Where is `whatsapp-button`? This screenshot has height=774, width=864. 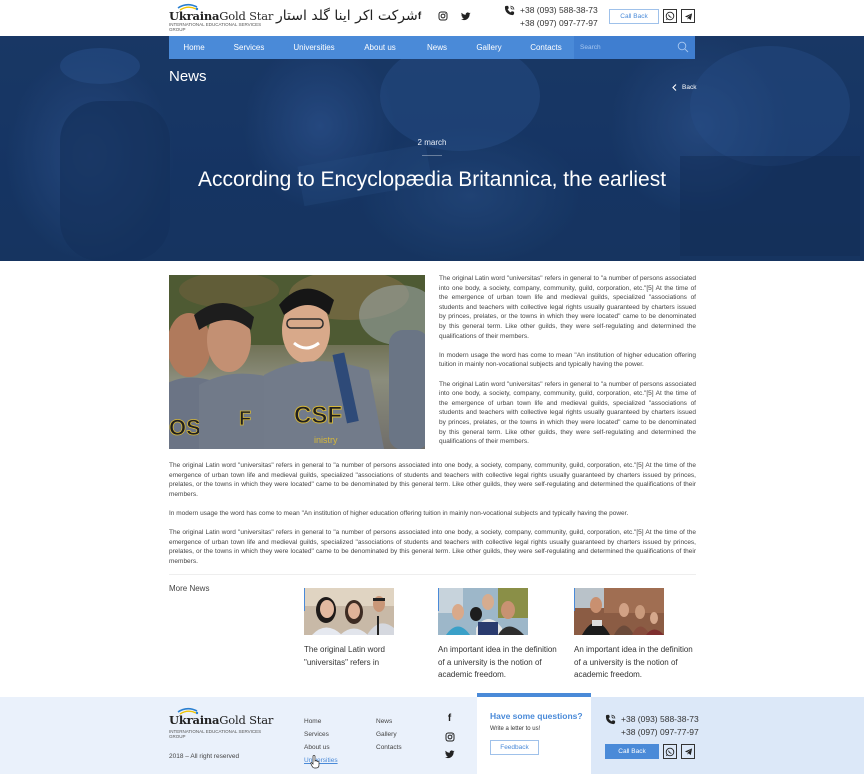
whatsapp-button is located at coordinates (670, 16).